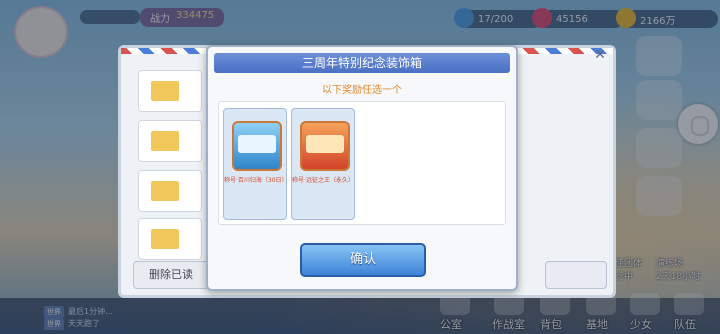 The height and width of the screenshot is (334, 720). What do you see at coordinates (323, 180) in the screenshot?
I see `reward-name: 称号·远征之王（永久）` at bounding box center [323, 180].